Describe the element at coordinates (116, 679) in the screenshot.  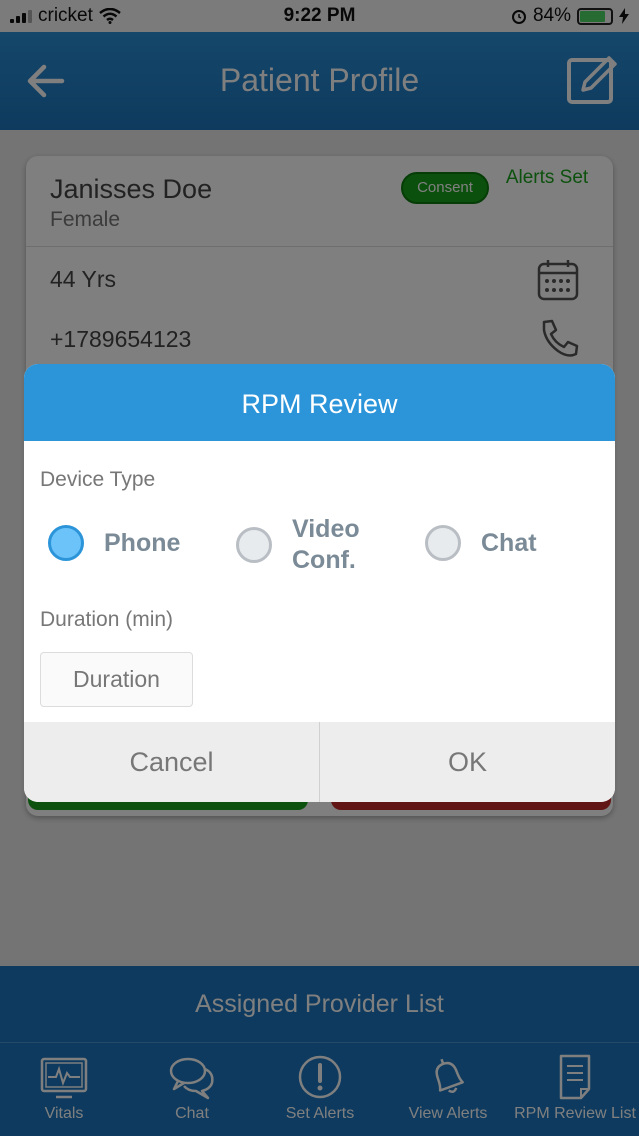
I see `duration-input` at that location.